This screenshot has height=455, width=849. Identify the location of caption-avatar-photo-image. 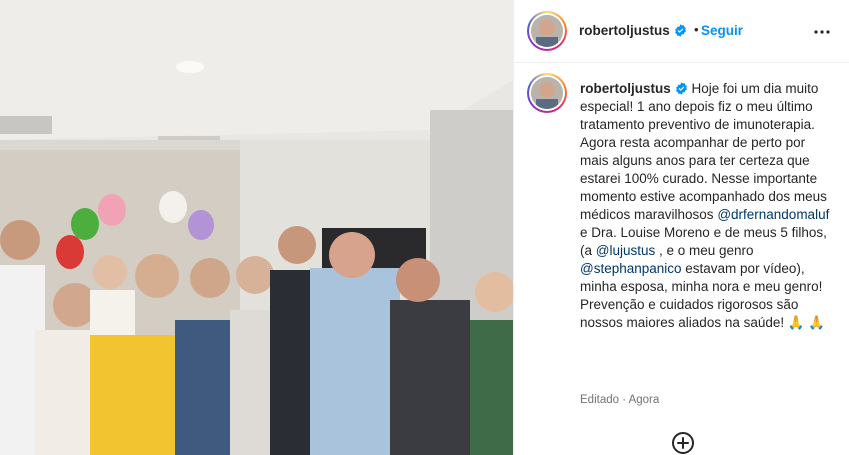
(547, 93).